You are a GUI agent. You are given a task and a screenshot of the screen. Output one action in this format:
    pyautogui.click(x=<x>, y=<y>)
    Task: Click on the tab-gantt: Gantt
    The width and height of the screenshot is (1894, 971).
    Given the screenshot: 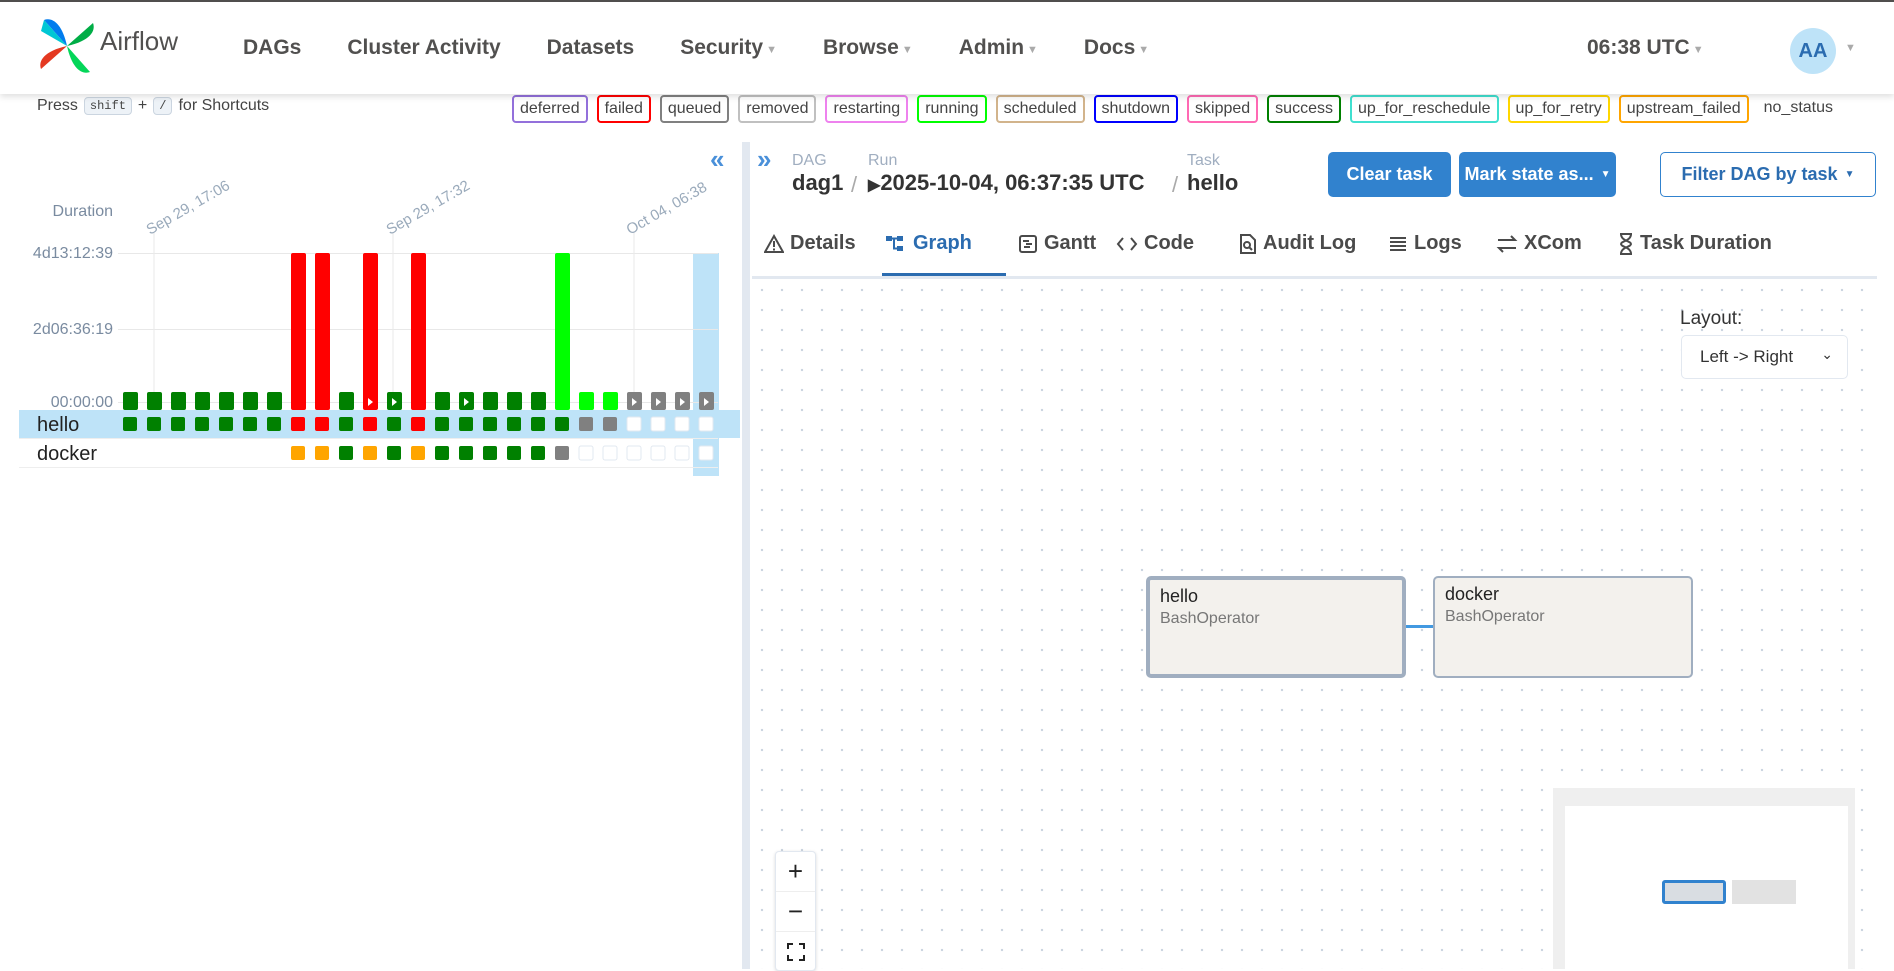 What is the action you would take?
    pyautogui.click(x=1057, y=243)
    